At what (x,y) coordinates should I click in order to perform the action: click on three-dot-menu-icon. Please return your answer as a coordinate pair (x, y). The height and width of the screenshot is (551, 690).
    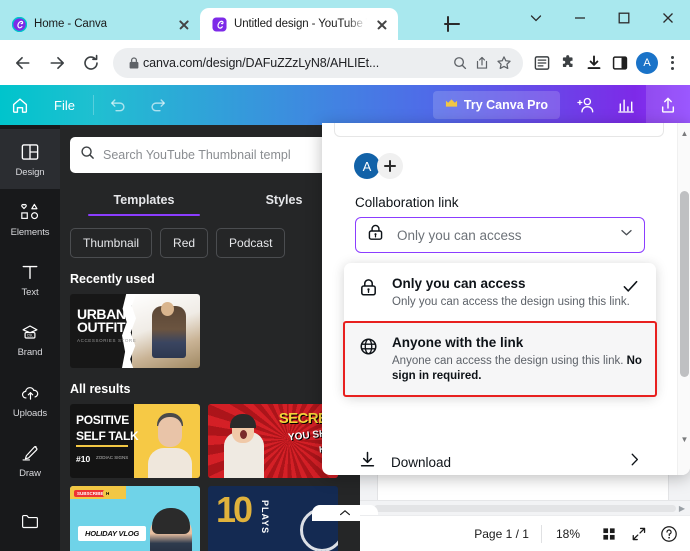
    Looking at the image, I should click on (672, 63).